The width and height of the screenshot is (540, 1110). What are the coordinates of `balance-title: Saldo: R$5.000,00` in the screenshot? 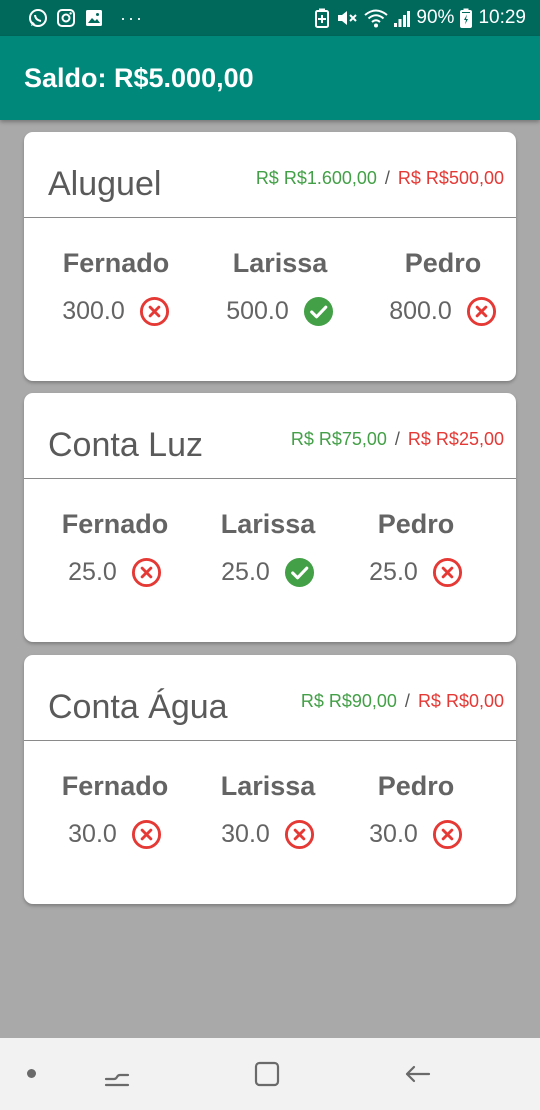 It's located at (139, 77).